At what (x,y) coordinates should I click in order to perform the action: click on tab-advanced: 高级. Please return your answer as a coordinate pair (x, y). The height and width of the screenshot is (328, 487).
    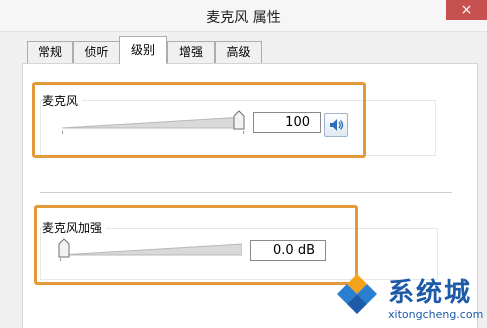
    Looking at the image, I should click on (238, 52).